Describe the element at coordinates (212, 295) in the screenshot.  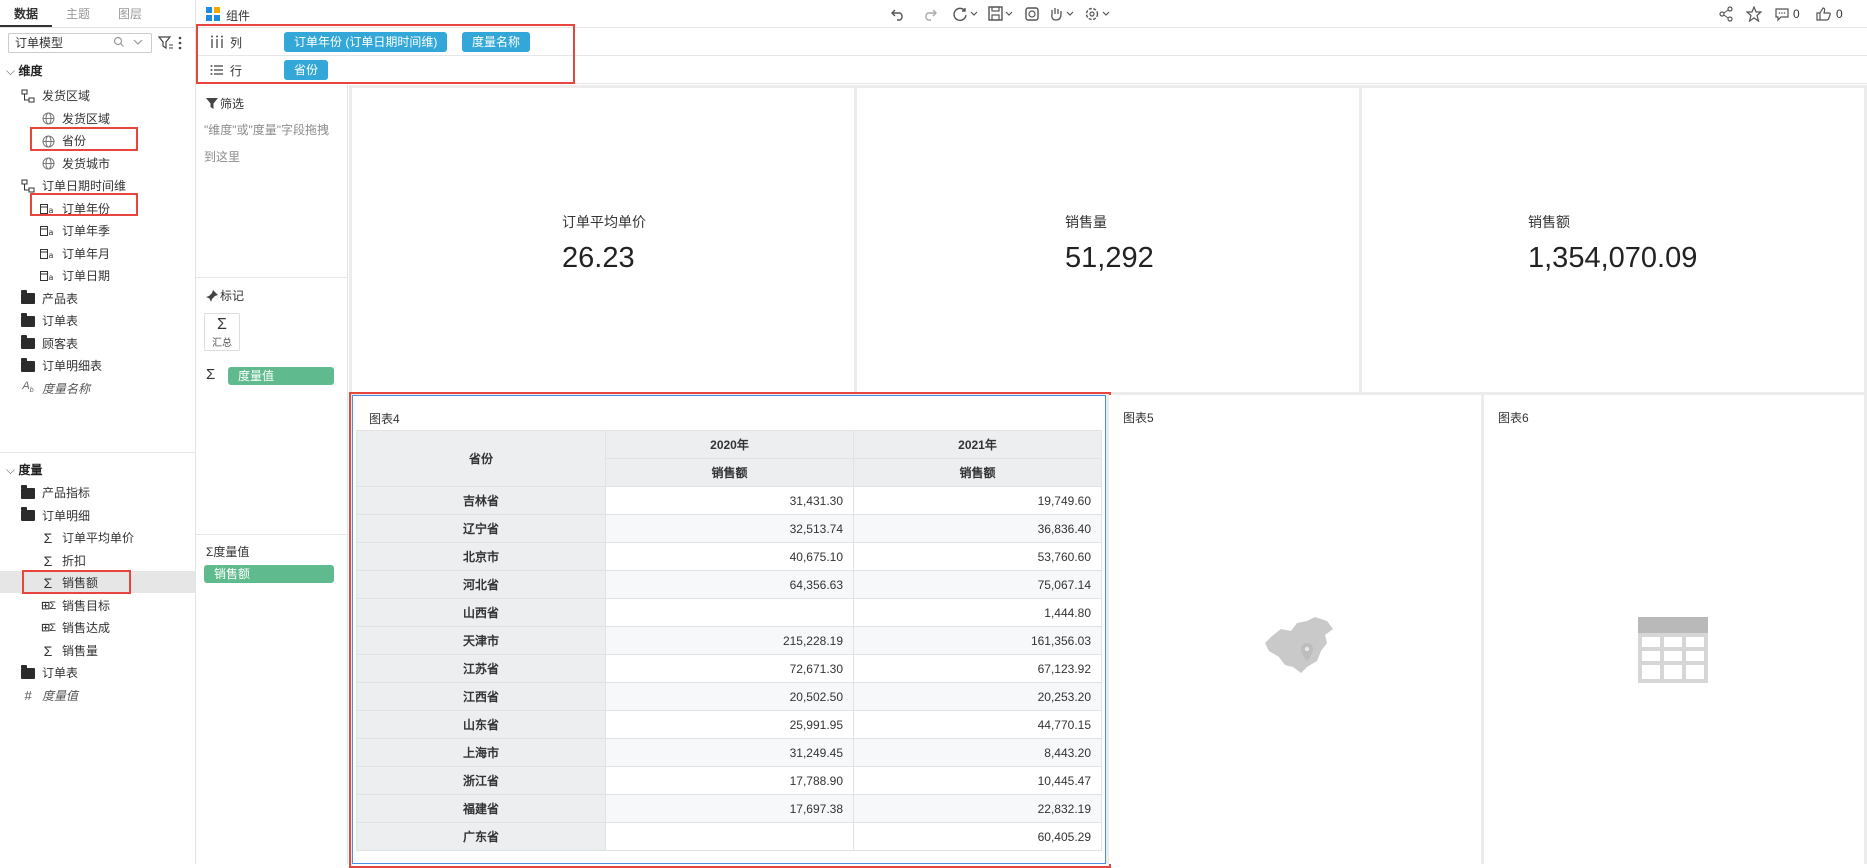
I see `pin-icon` at that location.